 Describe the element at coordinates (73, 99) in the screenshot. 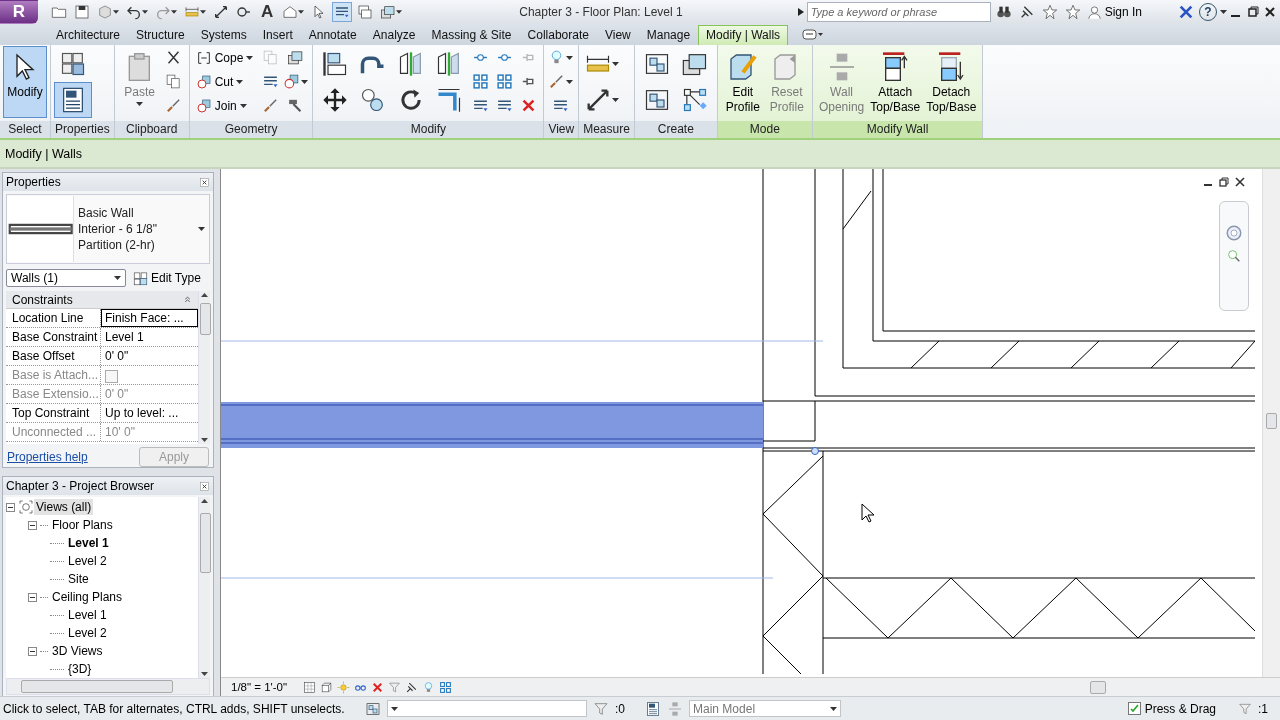

I see `ribbon-button` at that location.